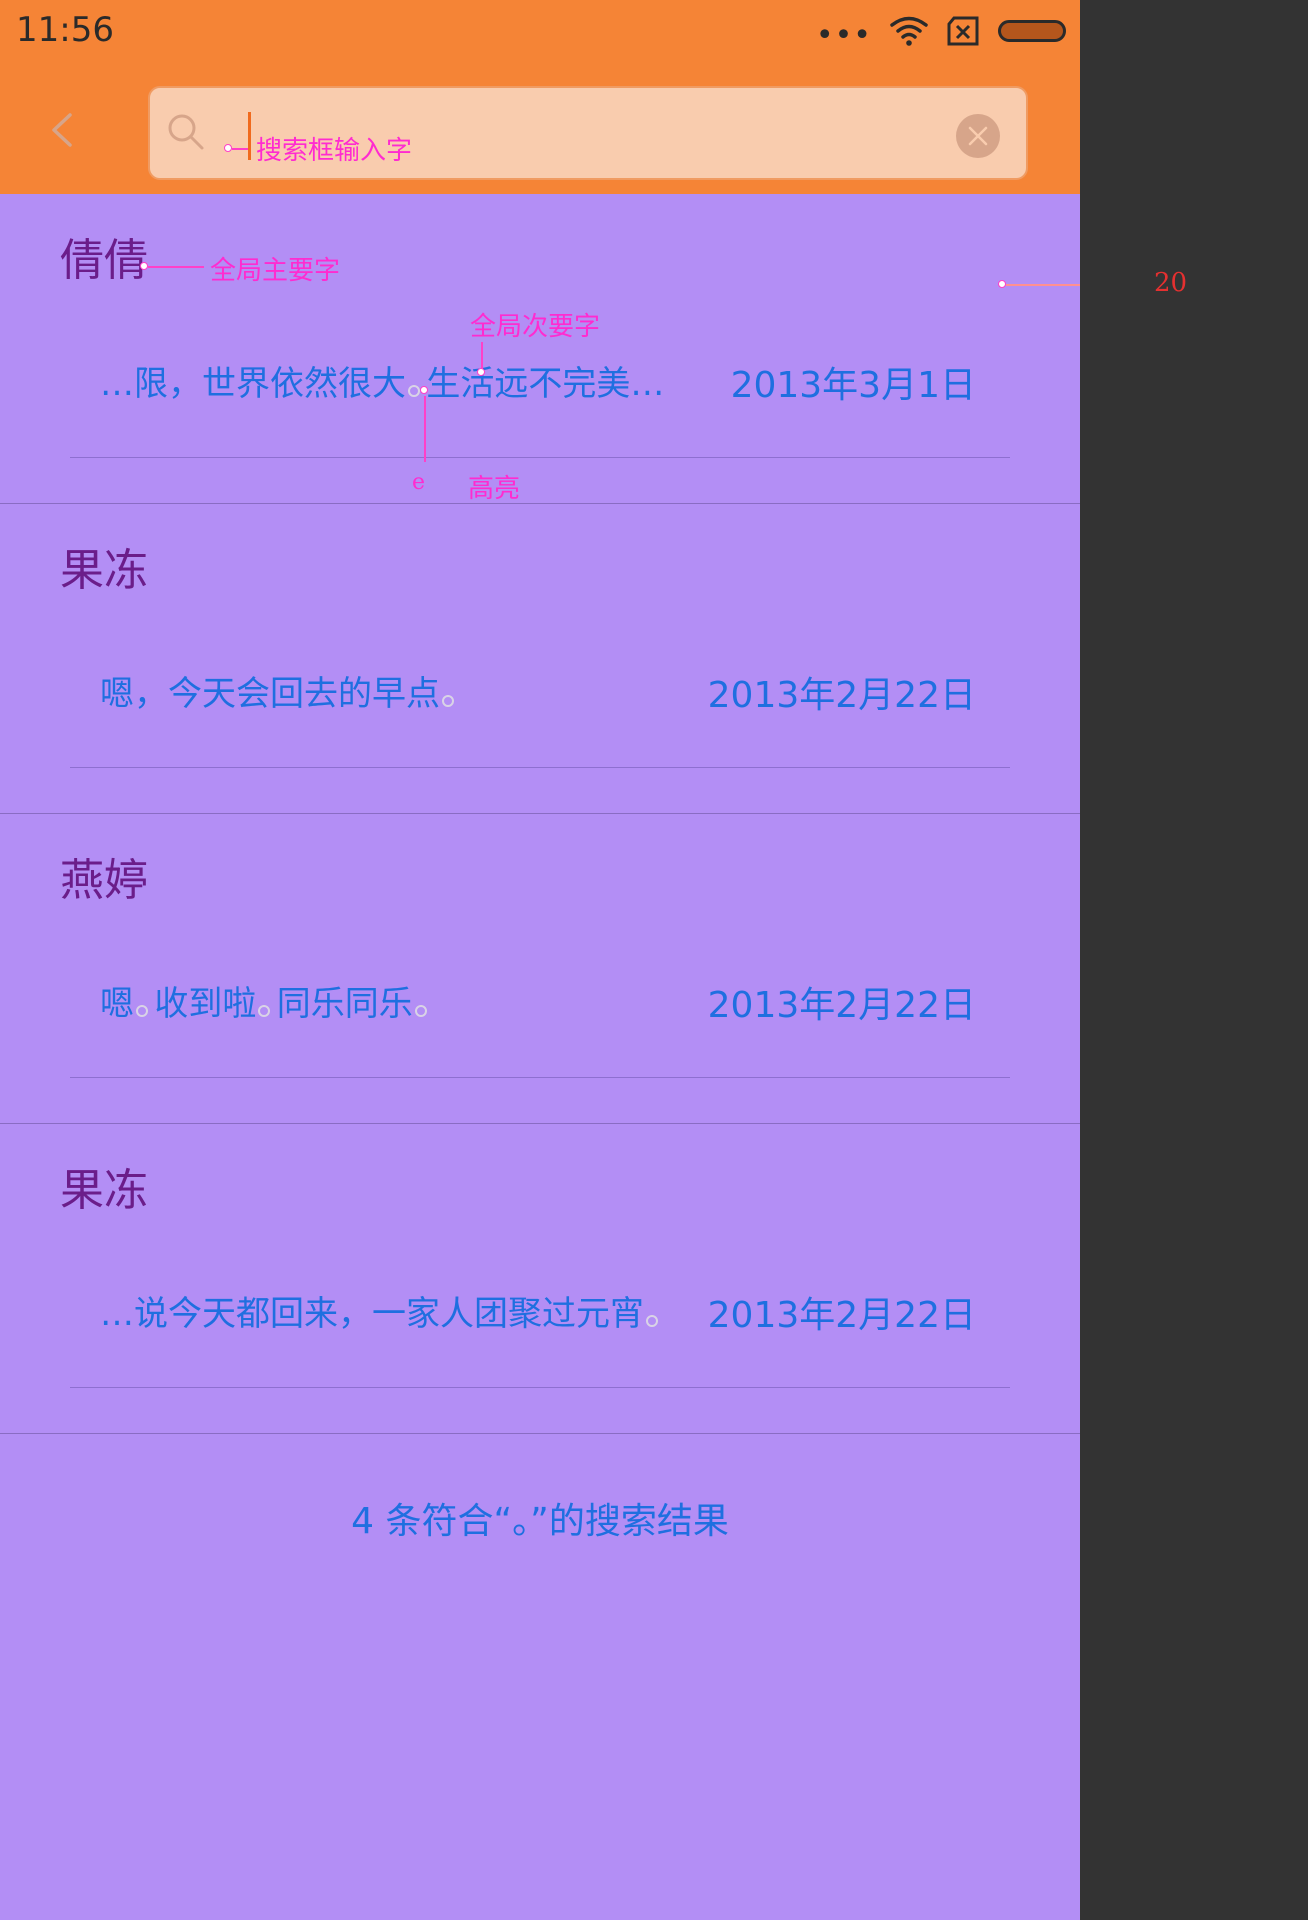  I want to click on status-icons: •••, so click(940, 33).